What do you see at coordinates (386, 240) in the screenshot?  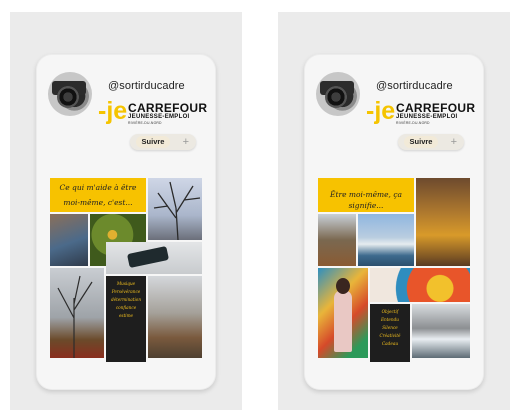 I see `bridge-photo` at bounding box center [386, 240].